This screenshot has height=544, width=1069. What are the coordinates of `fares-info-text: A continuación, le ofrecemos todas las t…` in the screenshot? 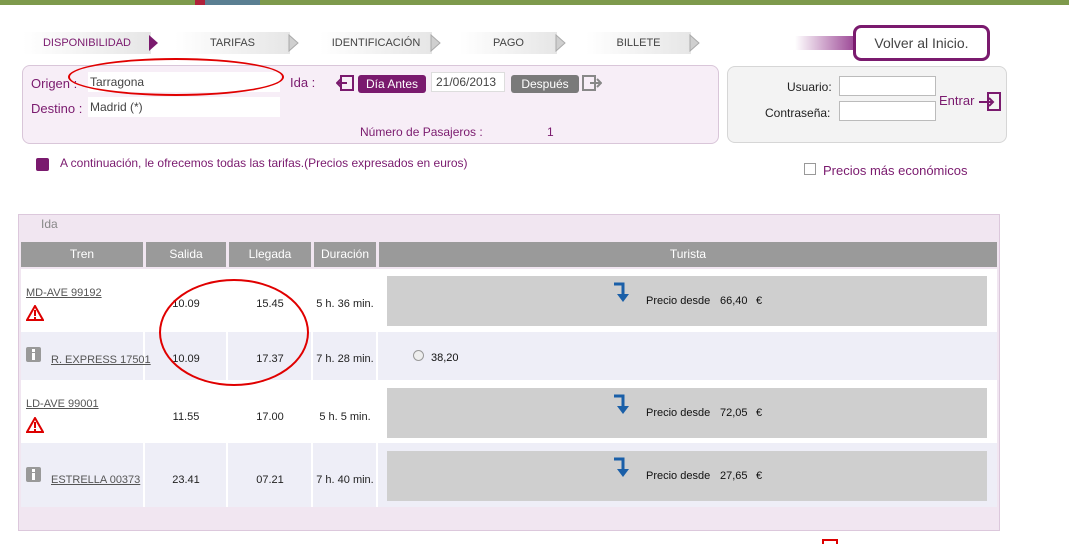 It's located at (264, 163).